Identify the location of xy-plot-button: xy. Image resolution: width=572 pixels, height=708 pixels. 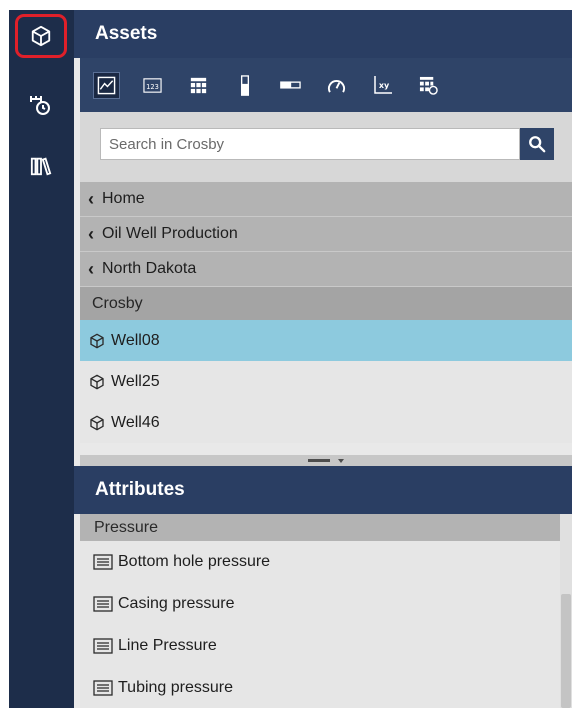
(382, 85).